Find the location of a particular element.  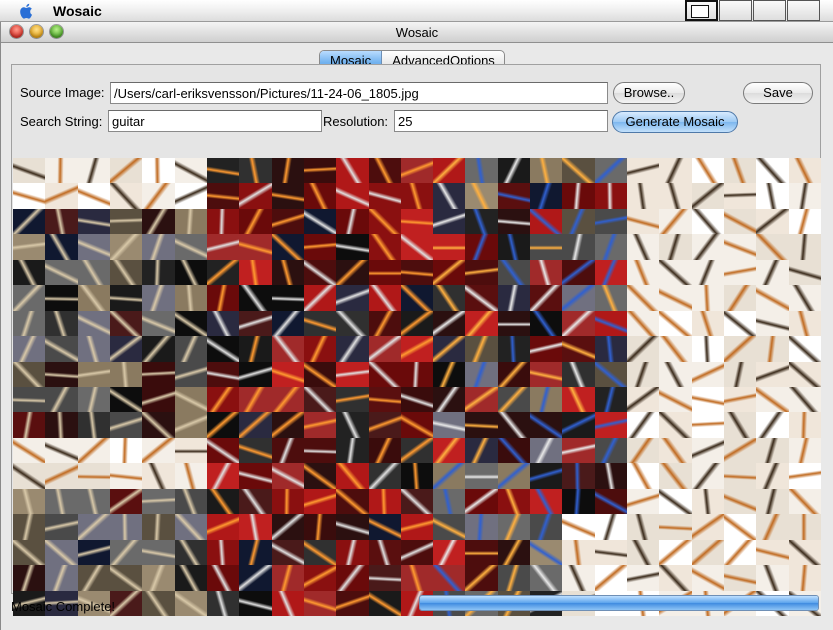

apple-menu-icon is located at coordinates (27, 11).